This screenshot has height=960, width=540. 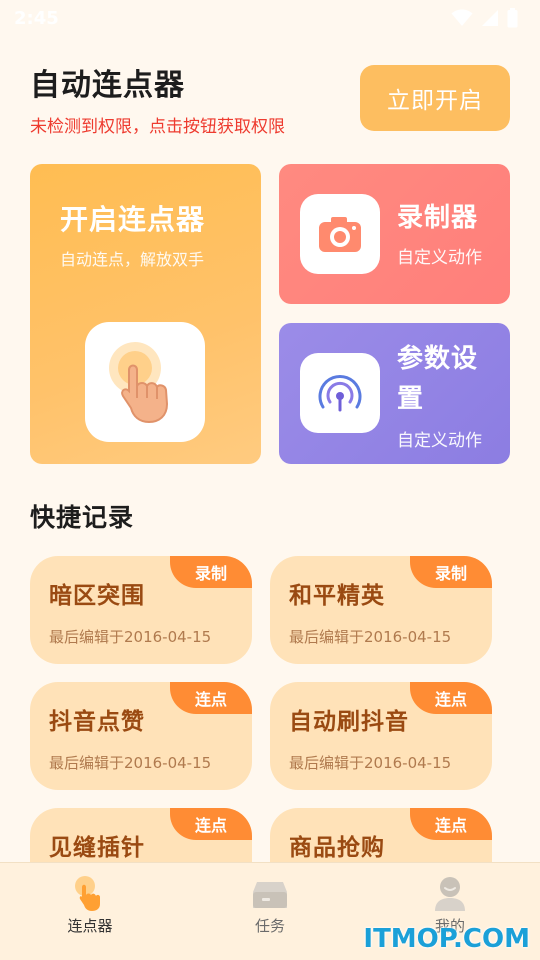 What do you see at coordinates (145, 314) in the screenshot?
I see `start-clicker-card: 开启连点器 自动连点，解放双手` at bounding box center [145, 314].